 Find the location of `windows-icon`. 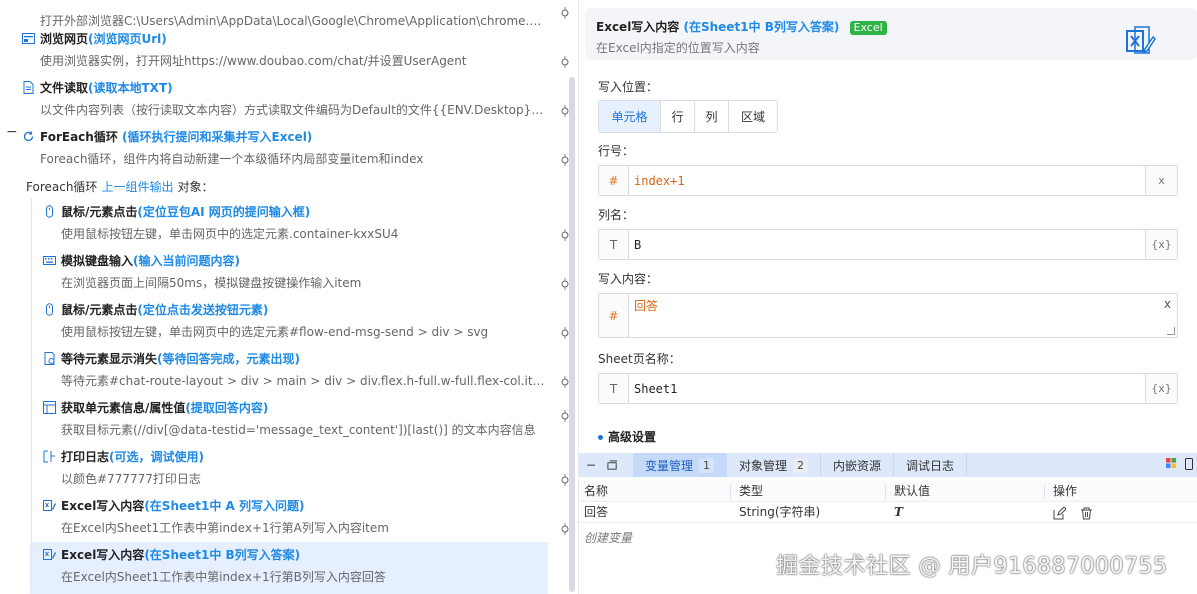

windows-icon is located at coordinates (1171, 465).